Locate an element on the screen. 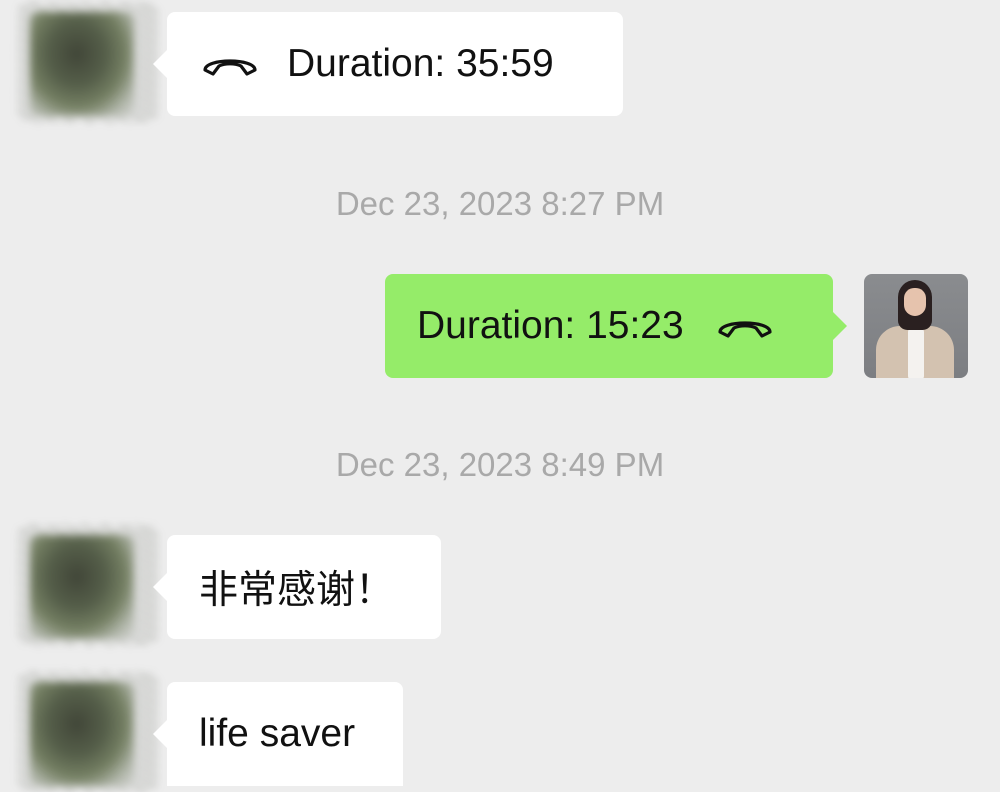  avatar-shirt is located at coordinates (916, 353).